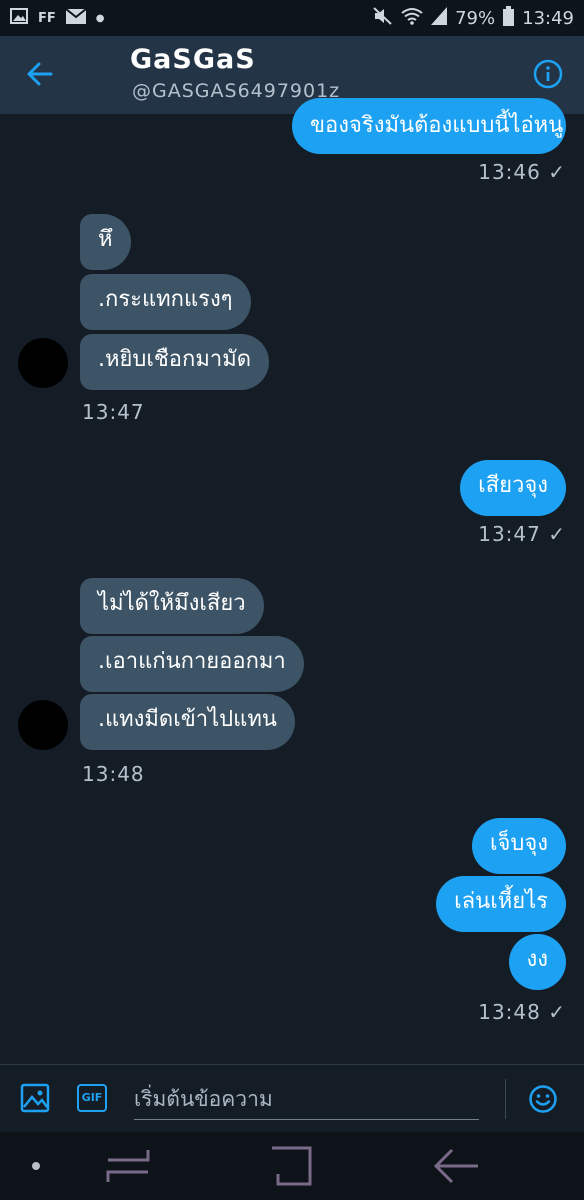 The image size is (584, 1200). What do you see at coordinates (113, 774) in the screenshot?
I see `message-timestamp: 13:48` at bounding box center [113, 774].